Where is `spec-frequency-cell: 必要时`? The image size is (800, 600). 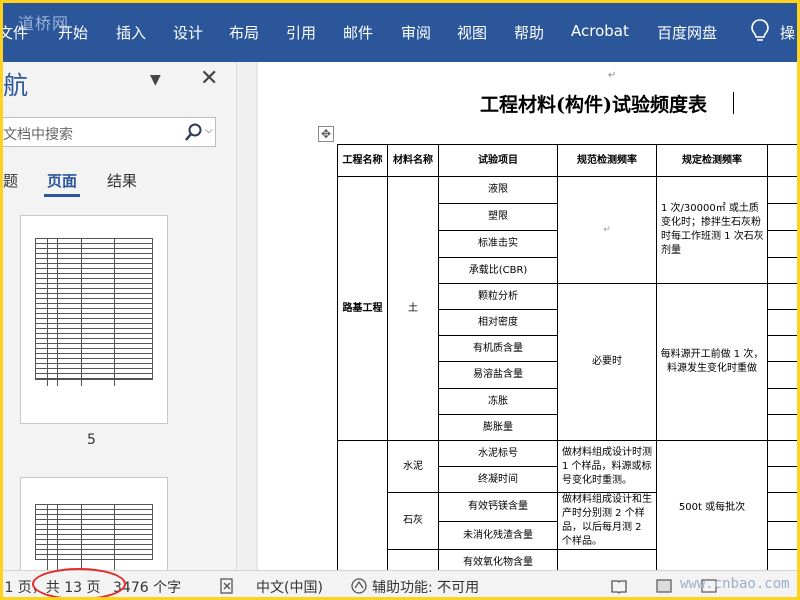
spec-frequency-cell: 必要时 is located at coordinates (607, 362).